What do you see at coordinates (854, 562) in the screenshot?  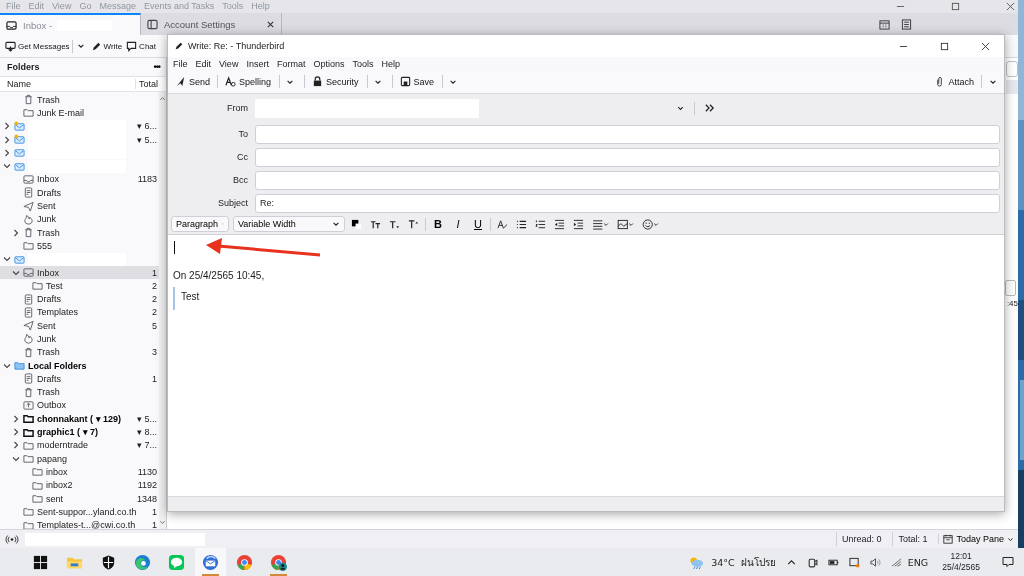 I see `monitor-icon` at bounding box center [854, 562].